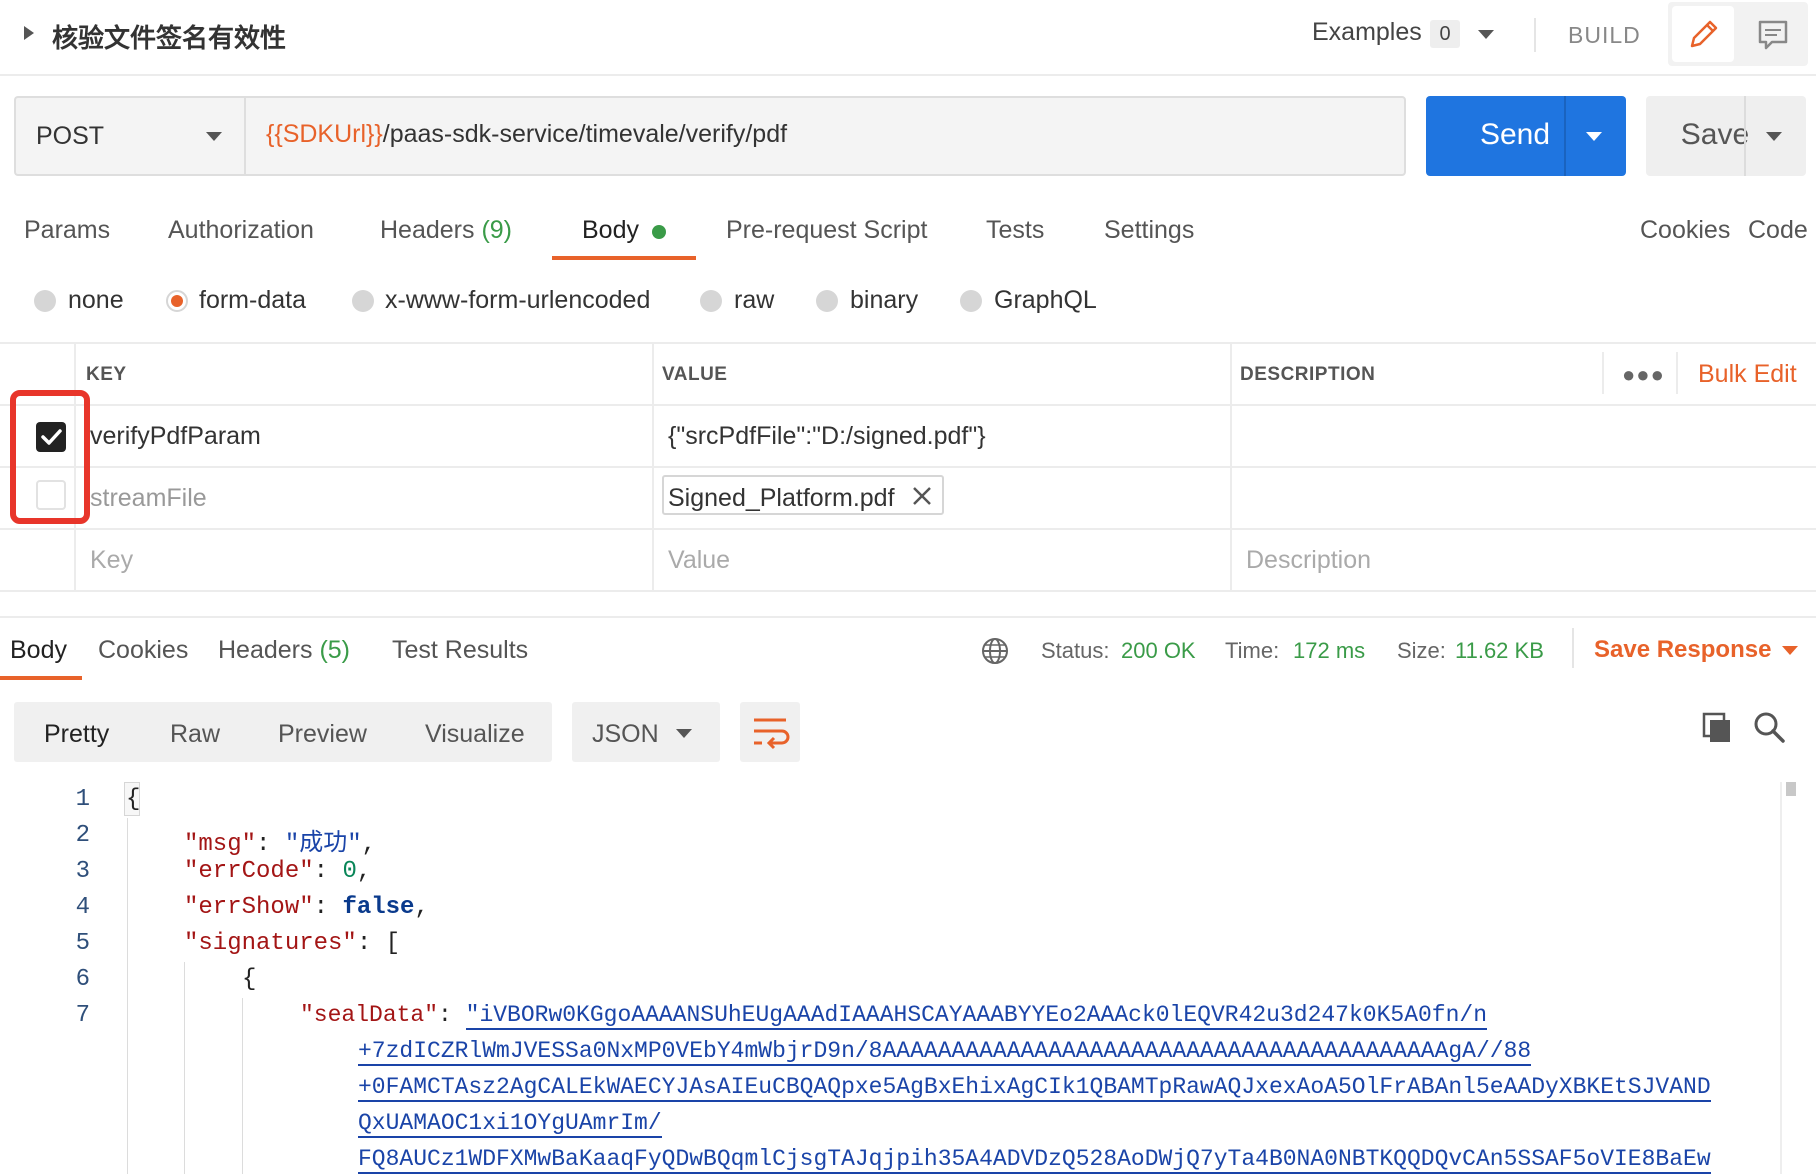  Describe the element at coordinates (177, 301) in the screenshot. I see `radio-form-data` at that location.